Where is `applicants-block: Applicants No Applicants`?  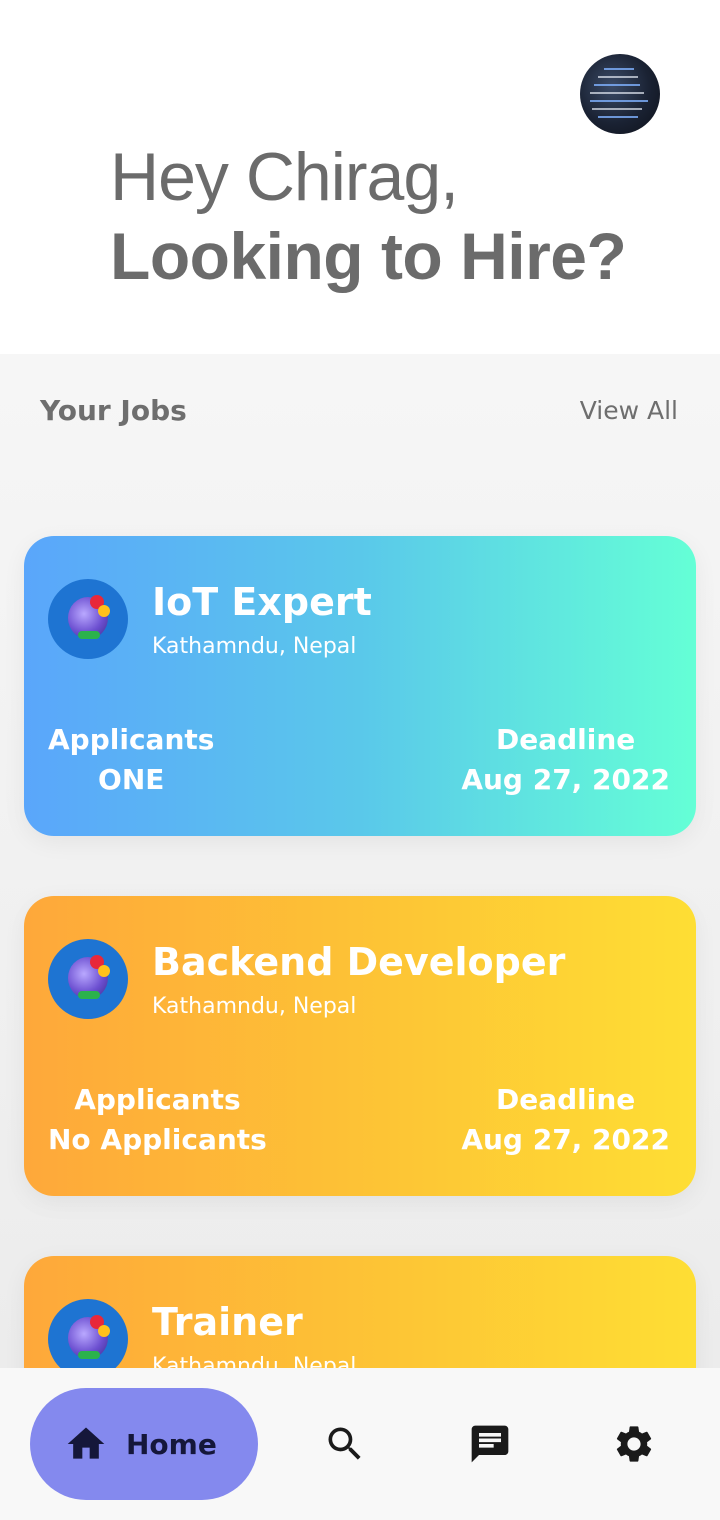 applicants-block: Applicants No Applicants is located at coordinates (157, 1120).